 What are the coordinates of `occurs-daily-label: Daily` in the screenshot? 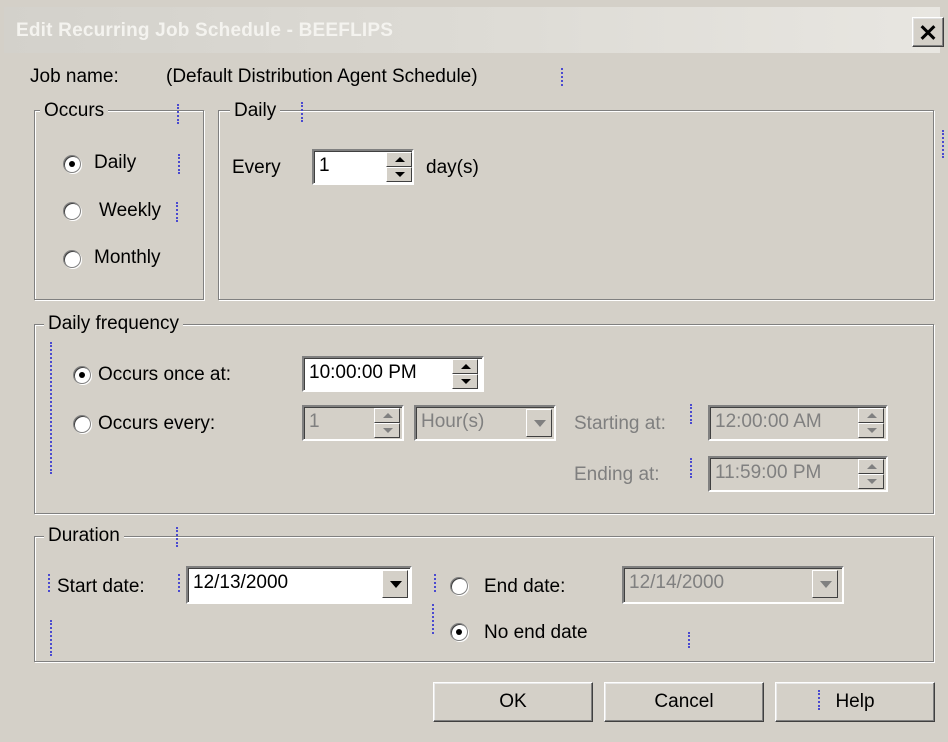 It's located at (115, 163).